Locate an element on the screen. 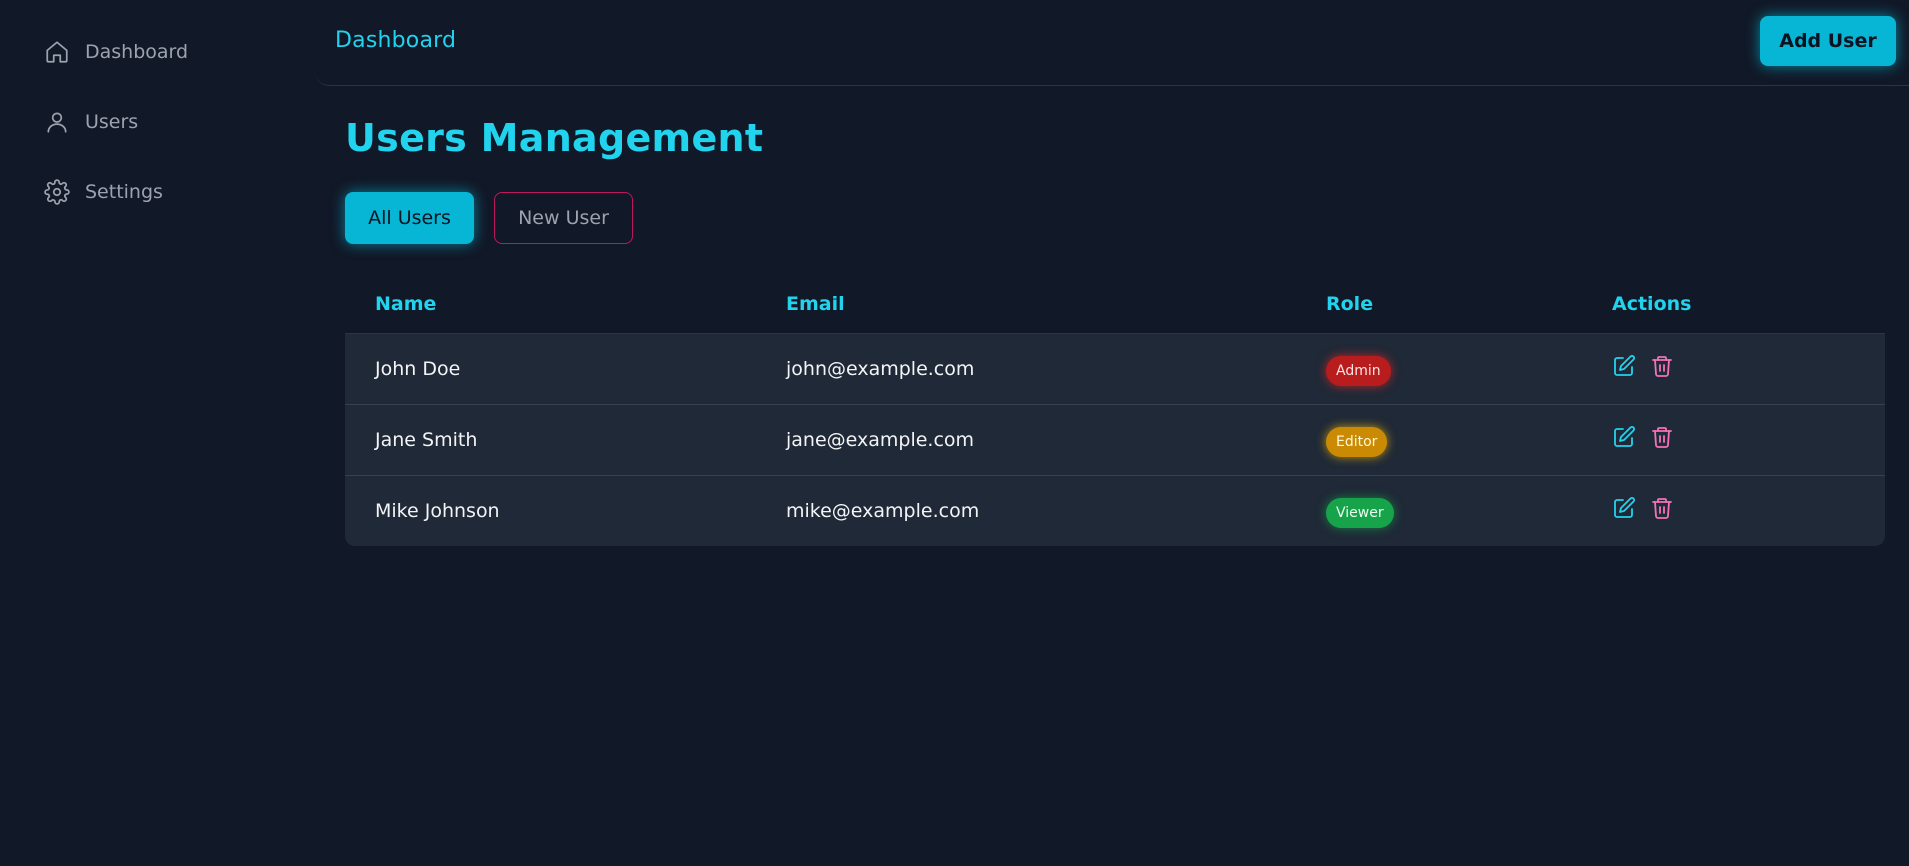  sidebar-item-dashboard: Dashboard is located at coordinates (116, 52).